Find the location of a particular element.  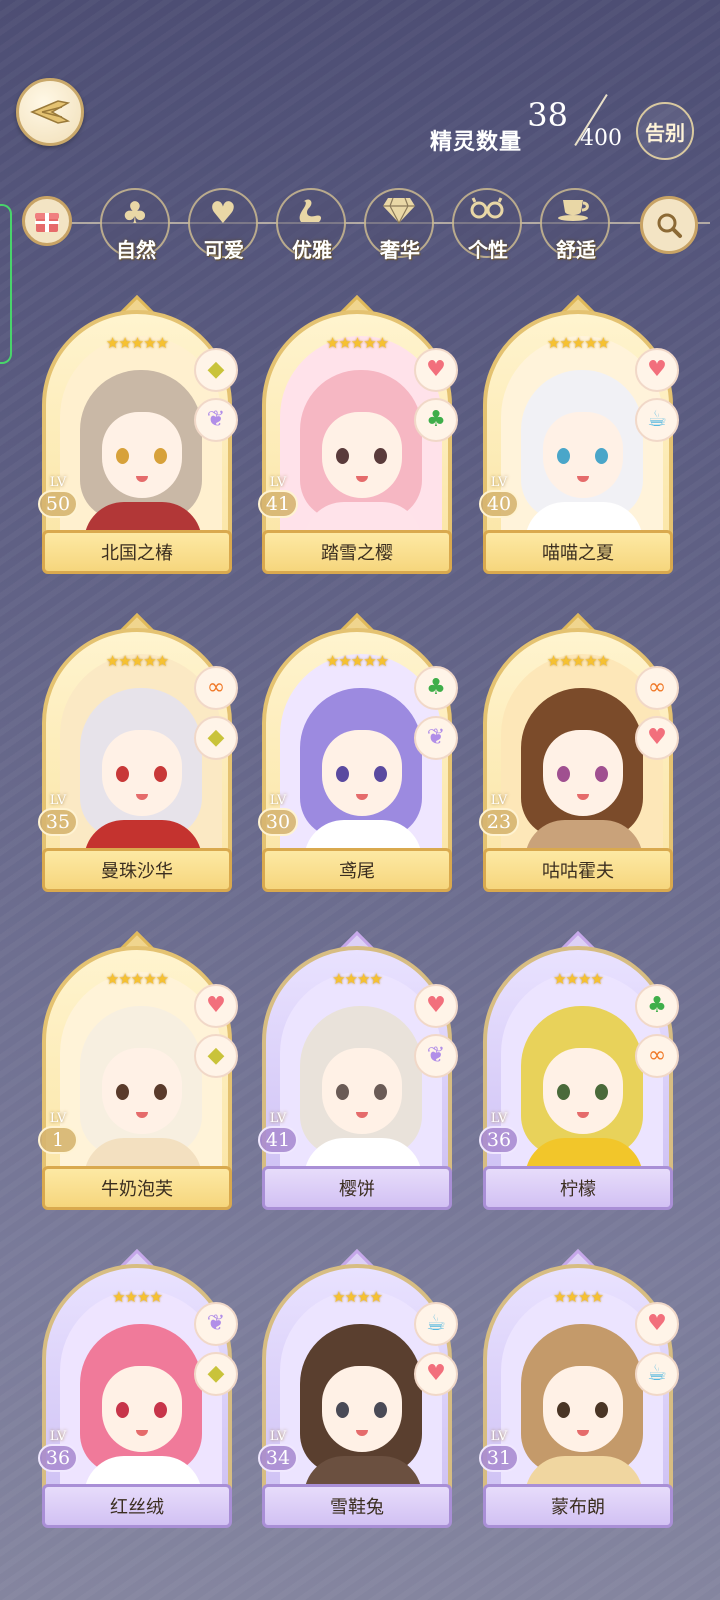

sprite-card: ★★★★★ ◆ ❦ LV 50 北国之椿 is located at coordinates (138, 436).